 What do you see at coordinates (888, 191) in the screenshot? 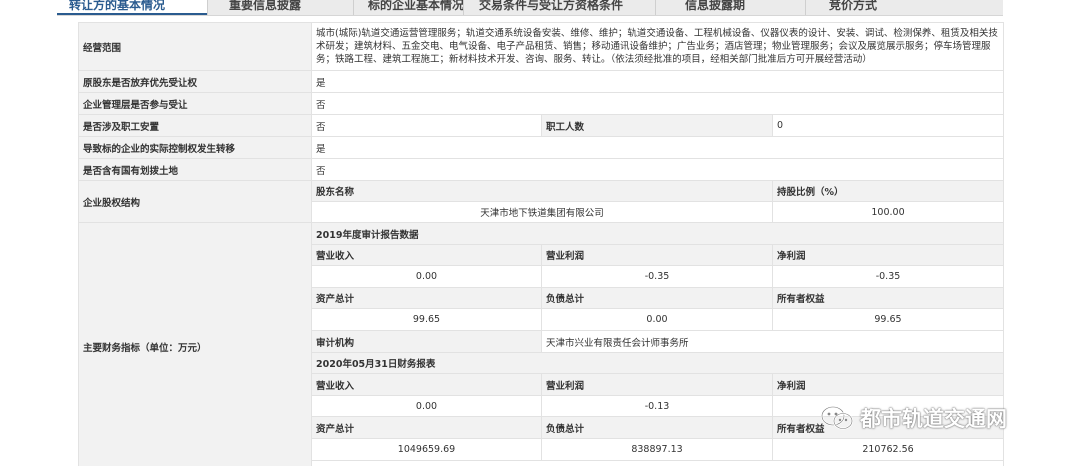
I see `share-ratio-header: 持股比例（%）` at bounding box center [888, 191].